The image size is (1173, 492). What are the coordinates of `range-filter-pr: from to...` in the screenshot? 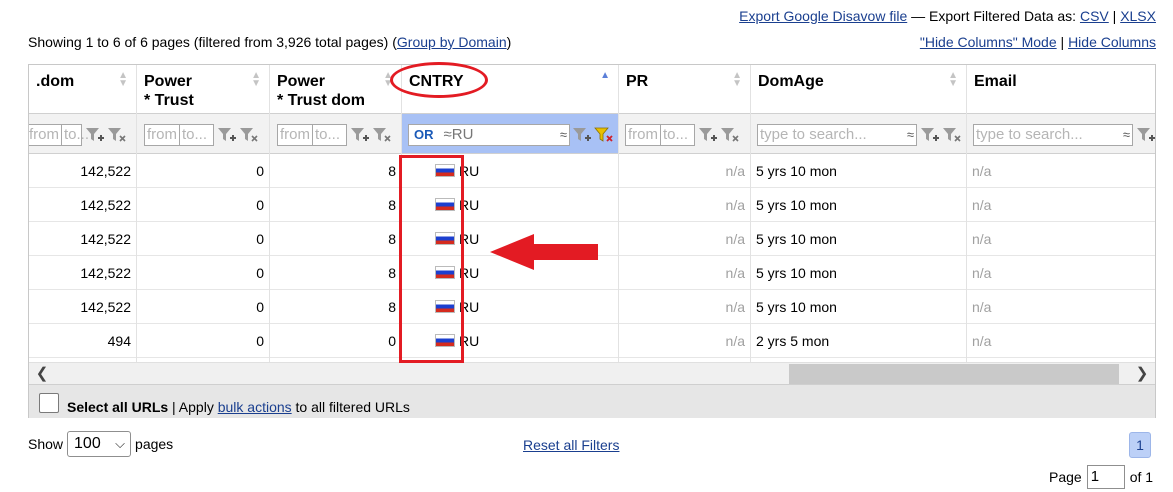 It's located at (660, 135).